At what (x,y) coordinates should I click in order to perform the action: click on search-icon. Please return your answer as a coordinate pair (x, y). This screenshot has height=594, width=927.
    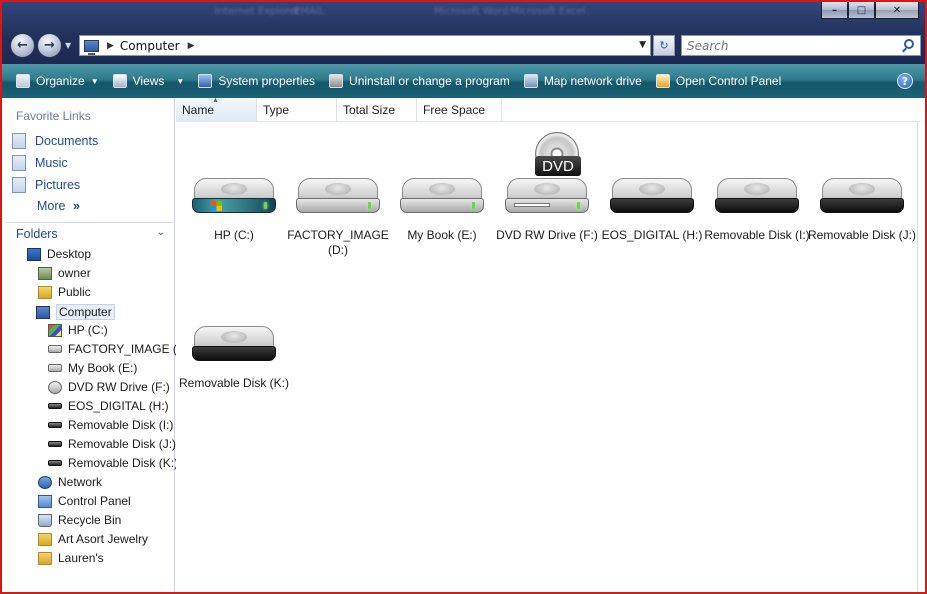
    Looking at the image, I should click on (909, 44).